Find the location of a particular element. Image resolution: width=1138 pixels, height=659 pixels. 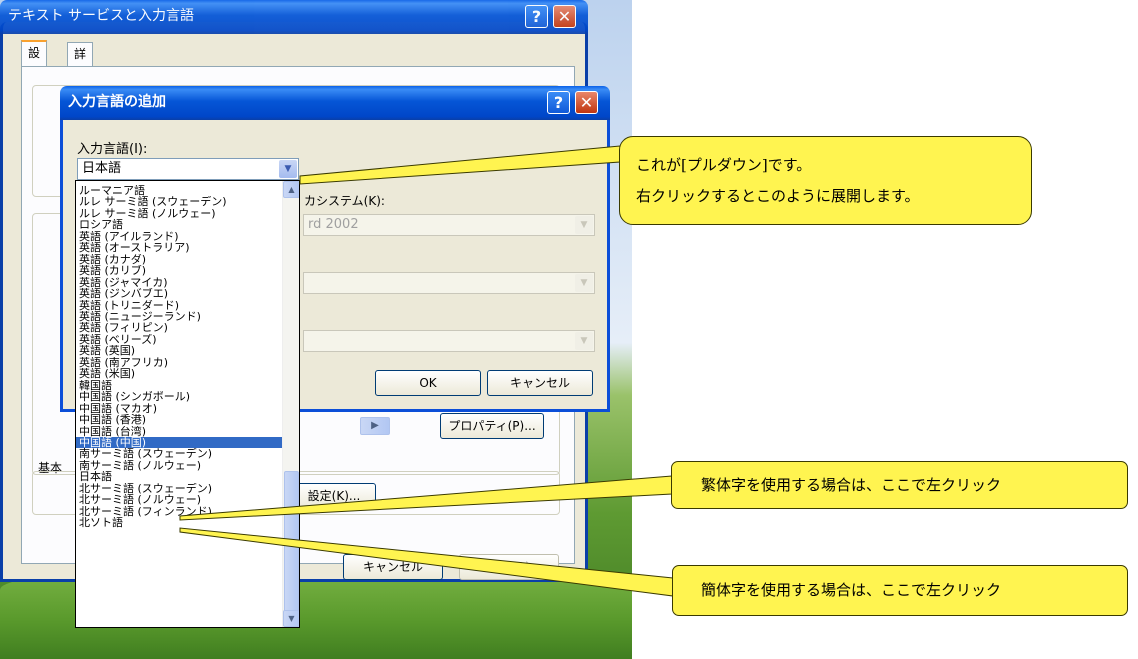

dropdown-item: 英語 (アイルランド) is located at coordinates (179, 236).